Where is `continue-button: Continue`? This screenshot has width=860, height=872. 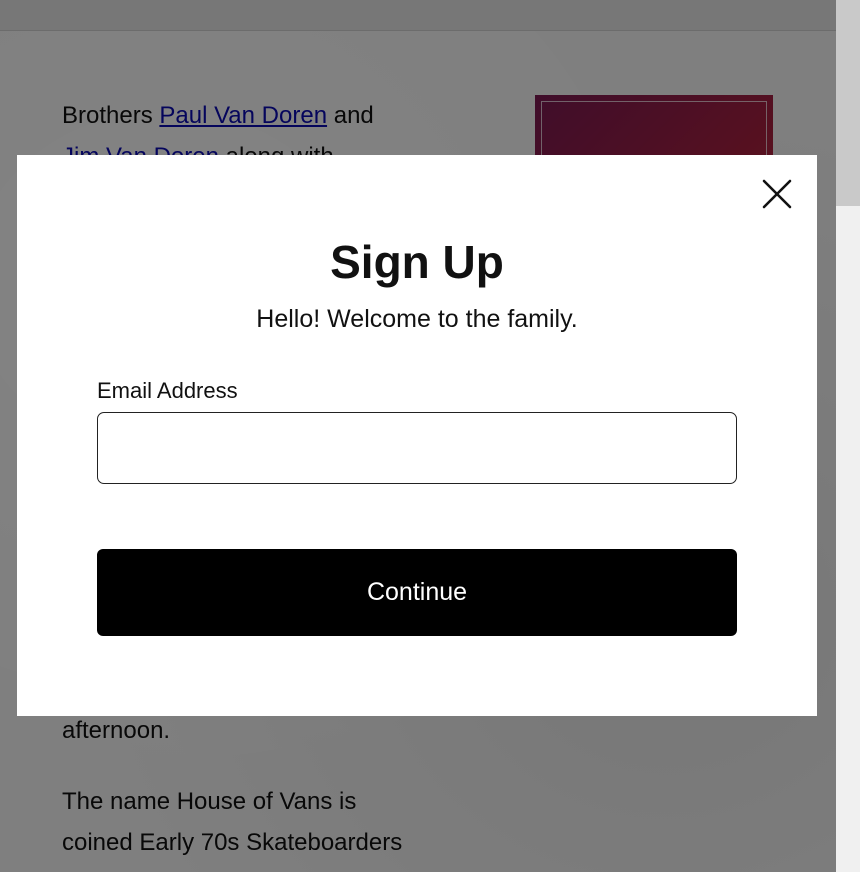 continue-button: Continue is located at coordinates (417, 592).